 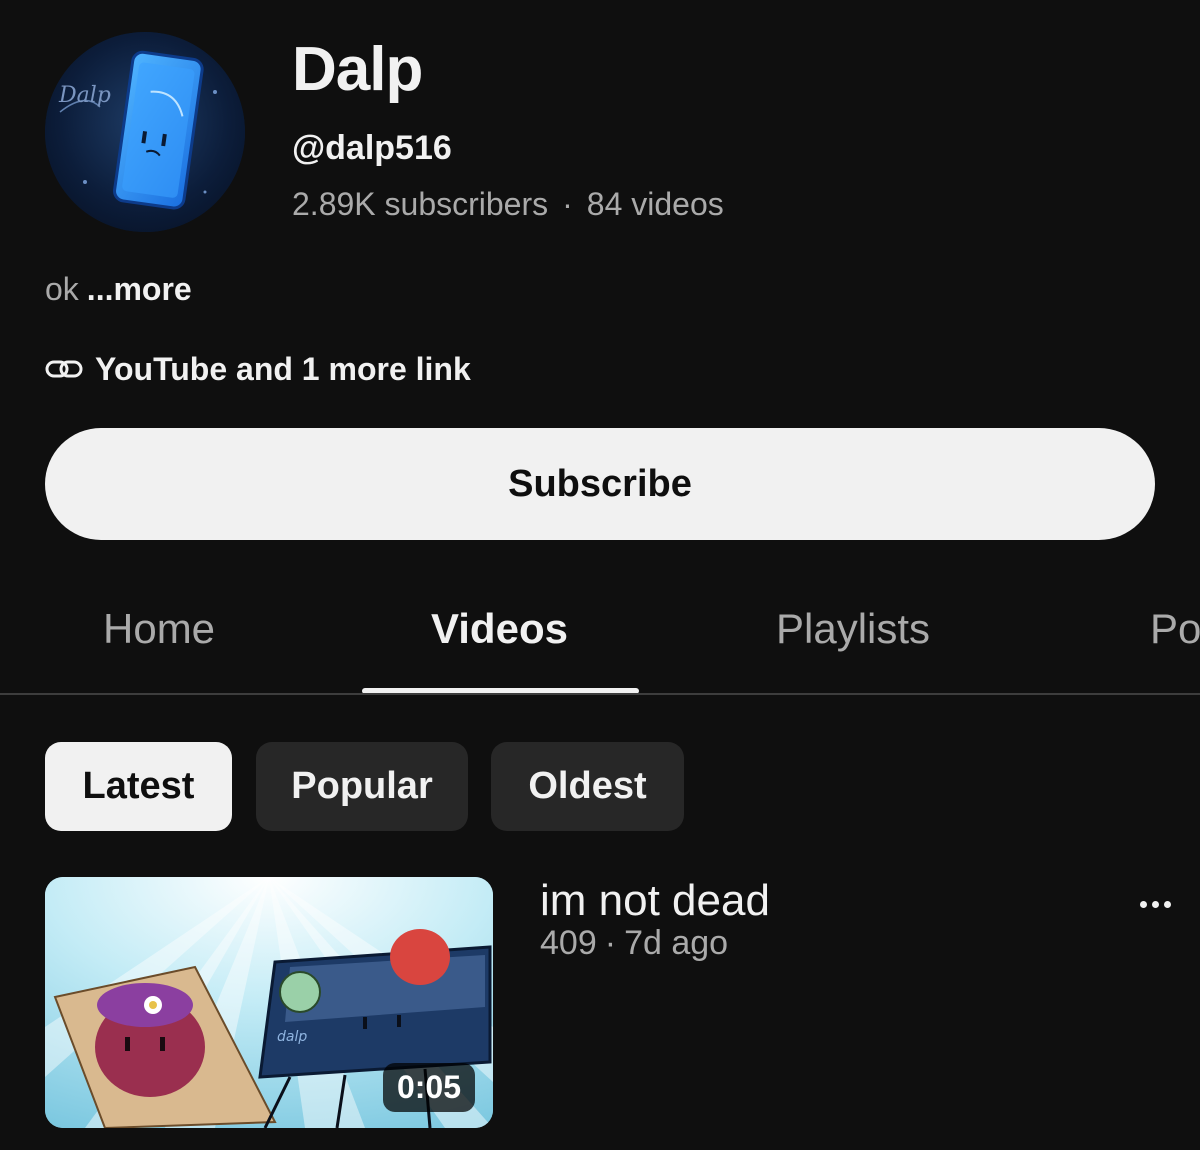 What do you see at coordinates (853, 629) in the screenshot?
I see `tab-playlists: Playlists` at bounding box center [853, 629].